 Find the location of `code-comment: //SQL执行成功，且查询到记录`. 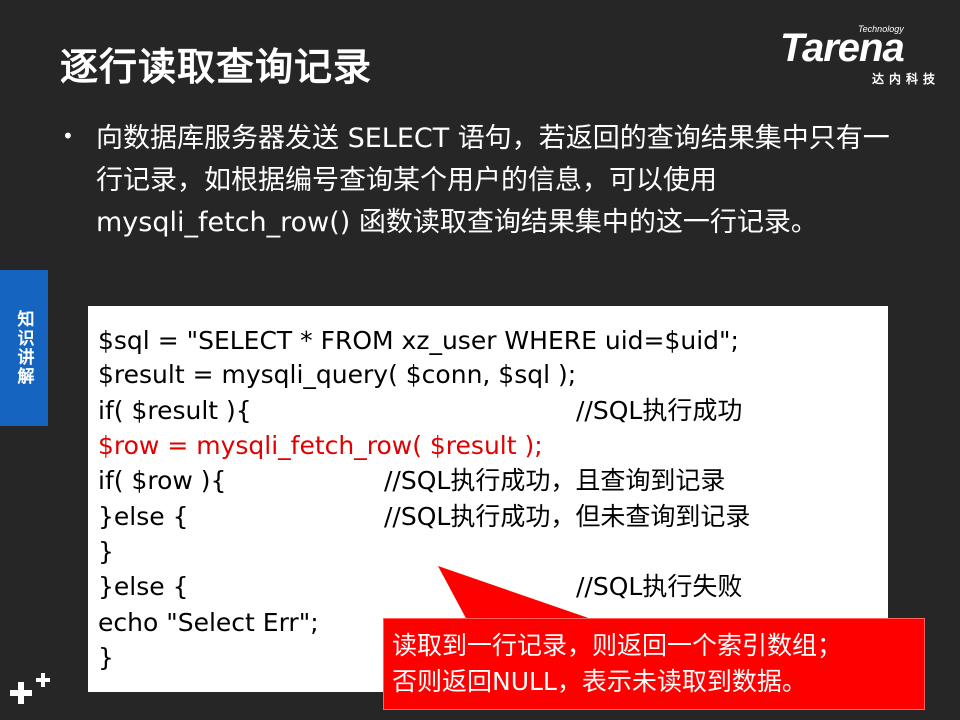

code-comment: //SQL执行成功，且查询到记录 is located at coordinates (555, 480).